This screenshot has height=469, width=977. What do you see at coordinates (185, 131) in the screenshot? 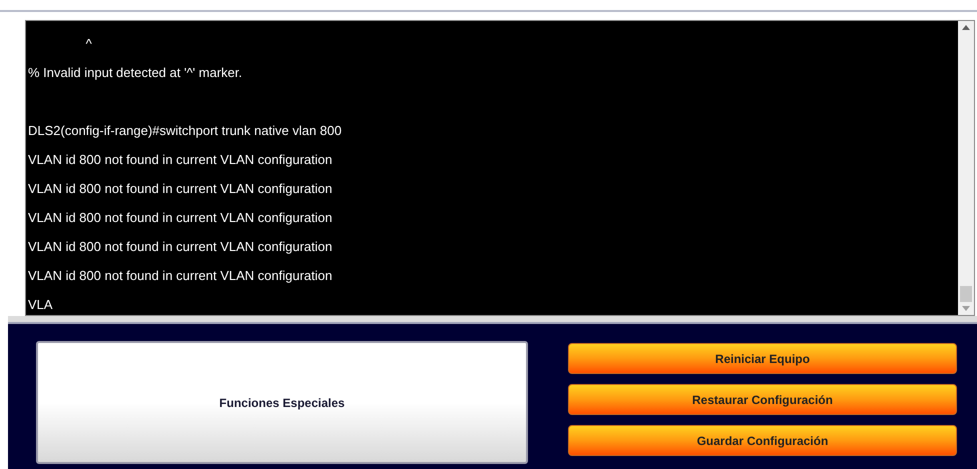
I see `terminal-line: DLS2(config-if-range)#switchport trunk native vlan 800` at bounding box center [185, 131].